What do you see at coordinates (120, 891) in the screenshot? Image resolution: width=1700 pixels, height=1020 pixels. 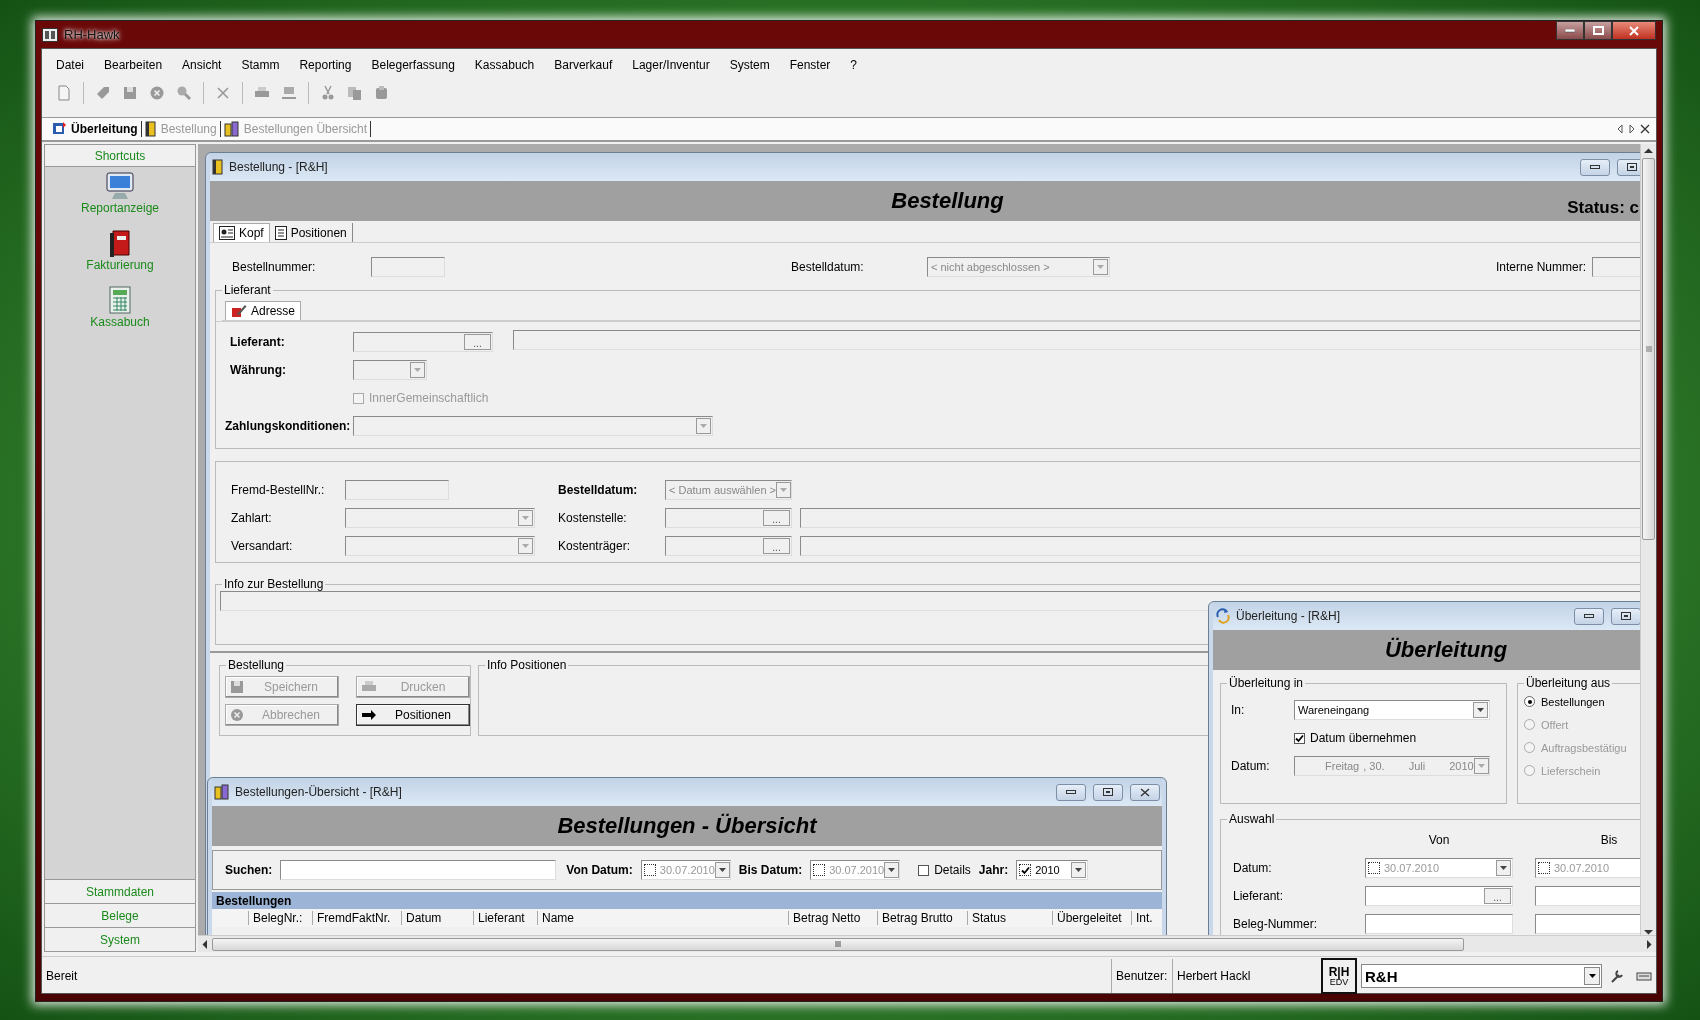 I see `sidebar-section: Stammdaten` at bounding box center [120, 891].